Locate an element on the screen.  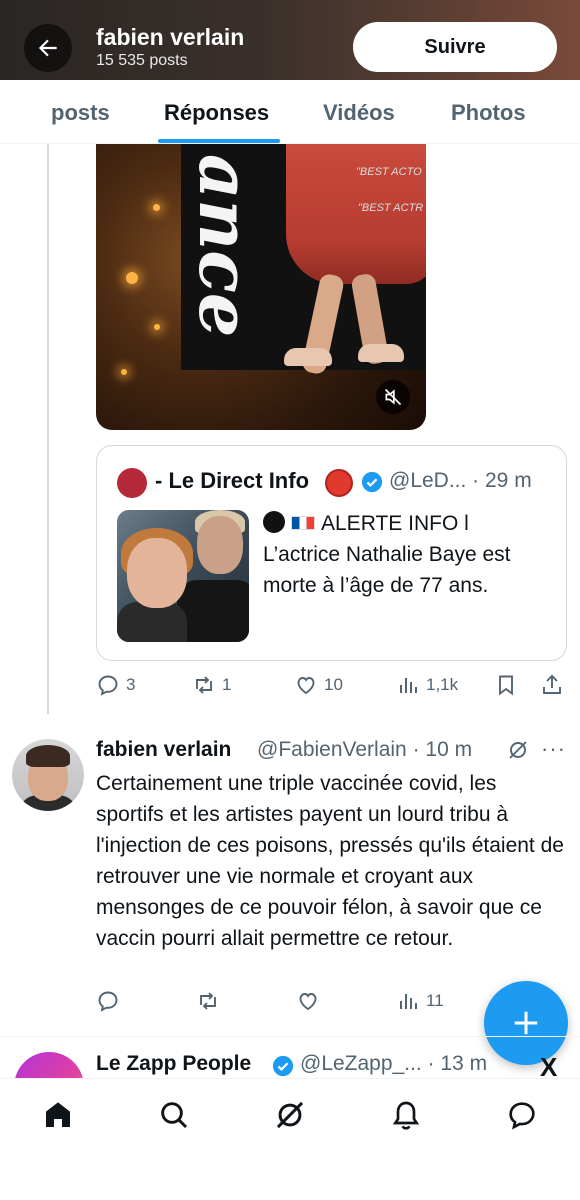
repost-button: 1 is located at coordinates (211, 685).